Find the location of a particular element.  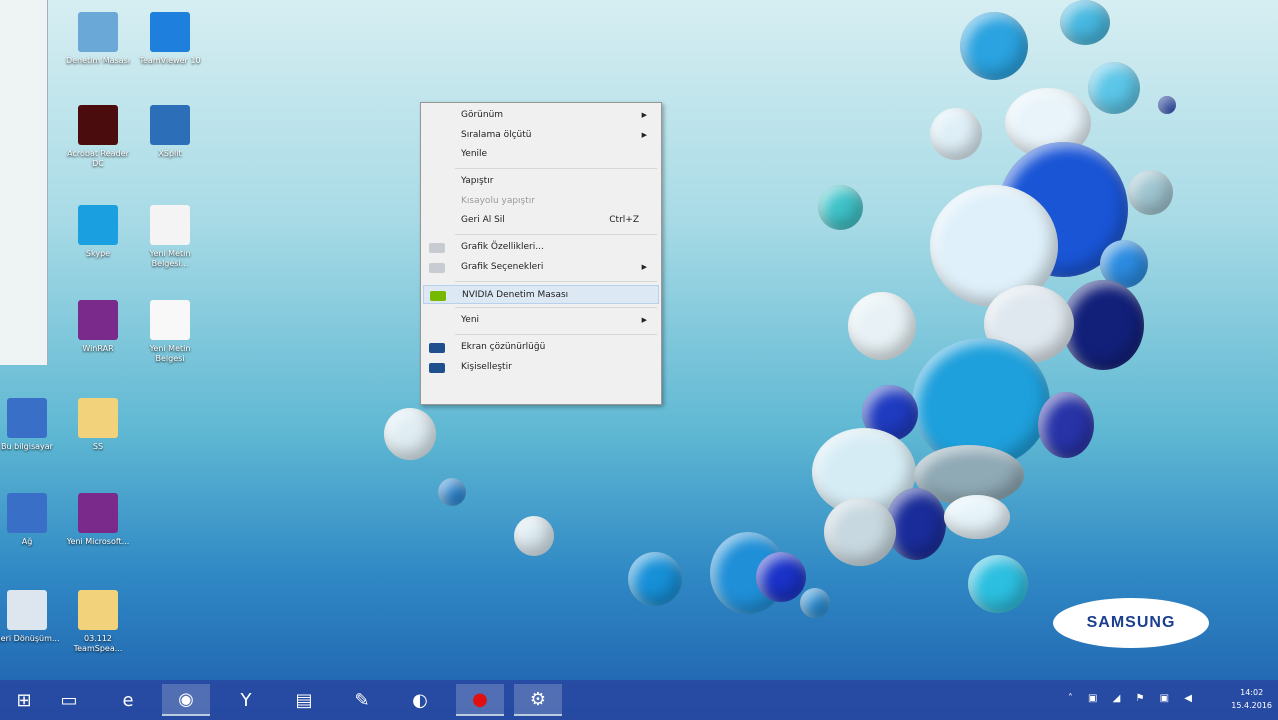

system-tray: ˄ ▣ ◢ ⚑ ▣ ◀ is located at coordinates (1133, 698).